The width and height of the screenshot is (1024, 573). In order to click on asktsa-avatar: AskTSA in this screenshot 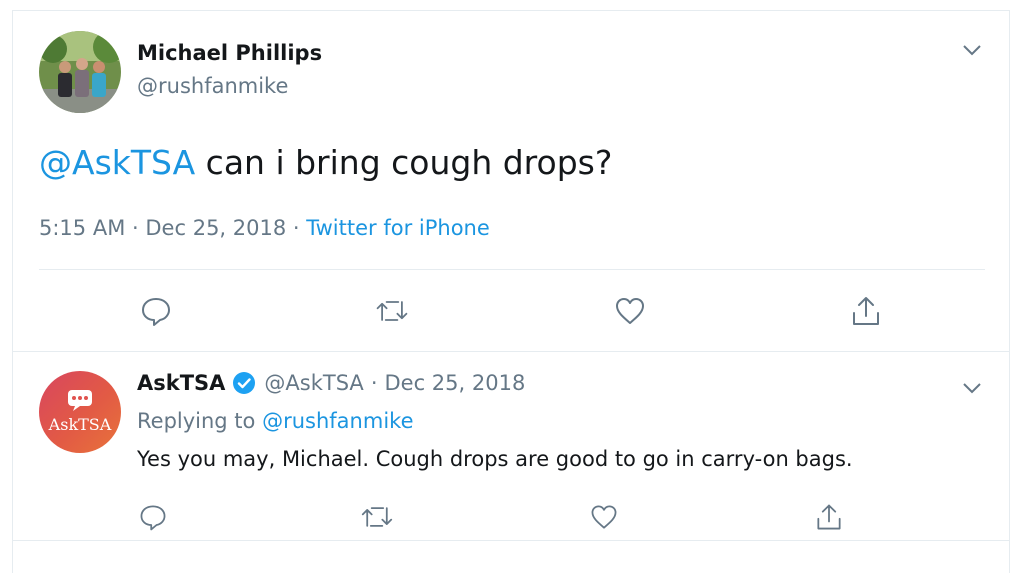, I will do `click(80, 412)`.